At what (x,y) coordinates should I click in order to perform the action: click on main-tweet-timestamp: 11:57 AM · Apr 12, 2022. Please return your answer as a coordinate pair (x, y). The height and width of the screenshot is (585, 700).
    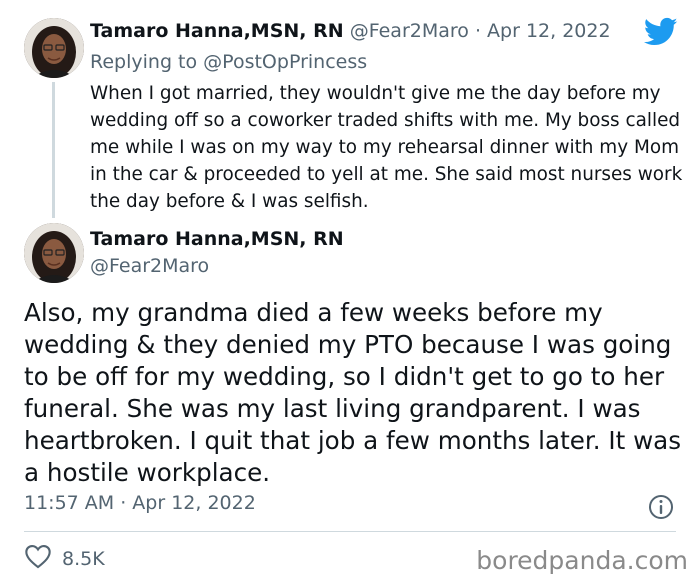
    Looking at the image, I should click on (140, 503).